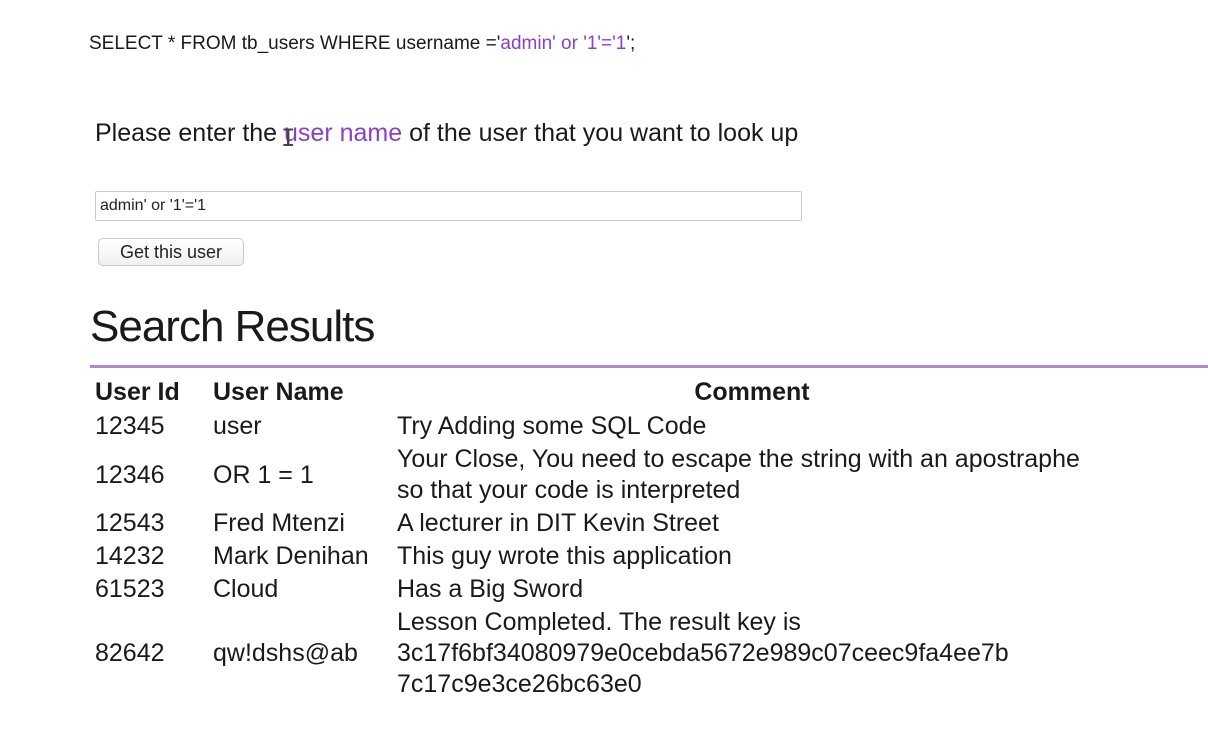 Image resolution: width=1208 pixels, height=750 pixels. Describe the element at coordinates (600, 589) in the screenshot. I see `table-row: 61523 Cloud Has a Big Sword` at that location.